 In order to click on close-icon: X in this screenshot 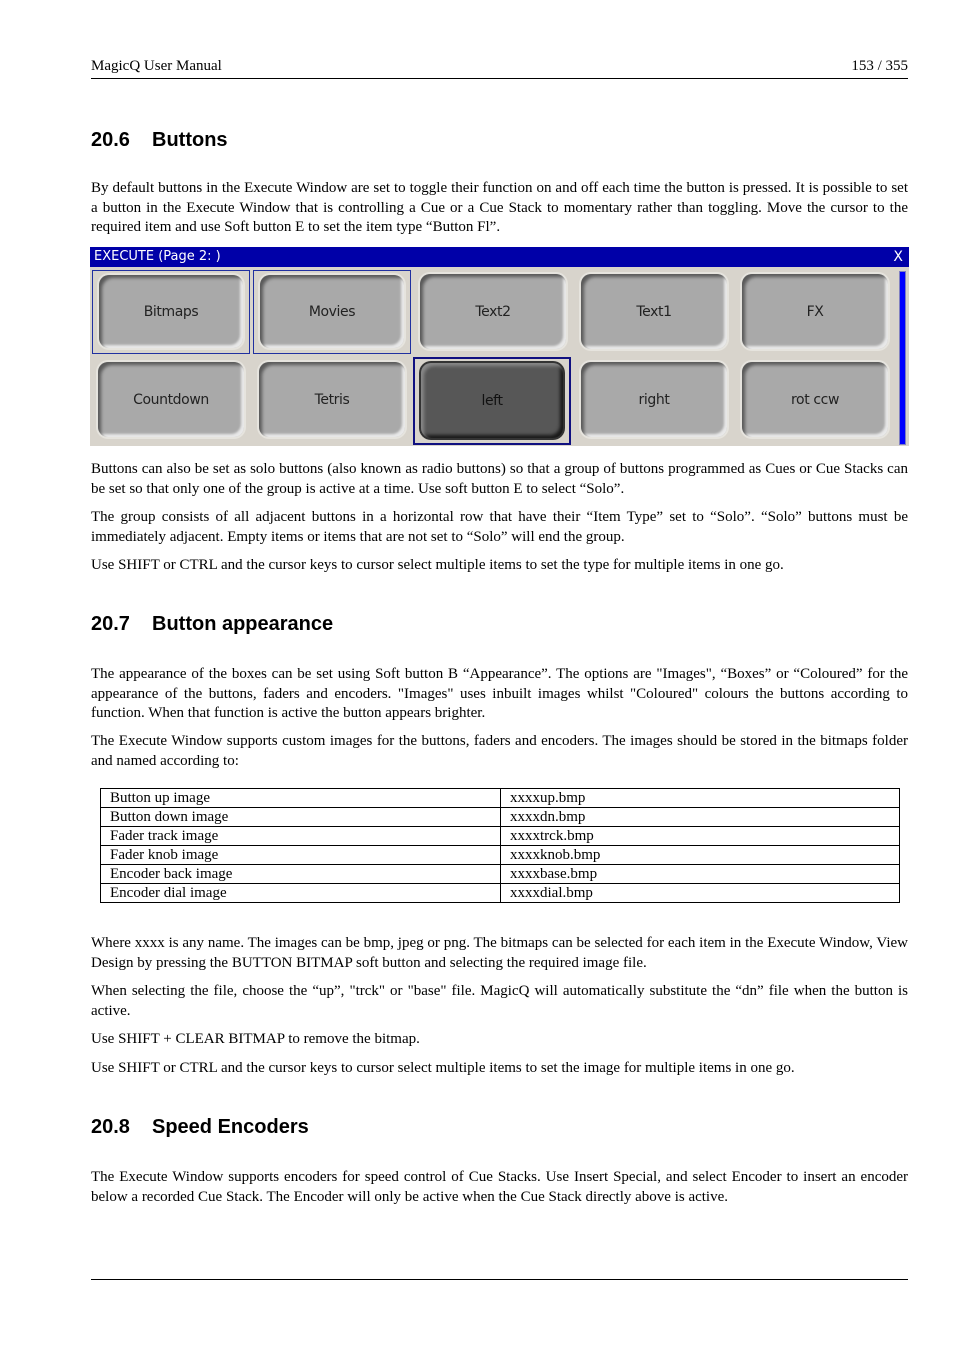, I will do `click(898, 257)`.